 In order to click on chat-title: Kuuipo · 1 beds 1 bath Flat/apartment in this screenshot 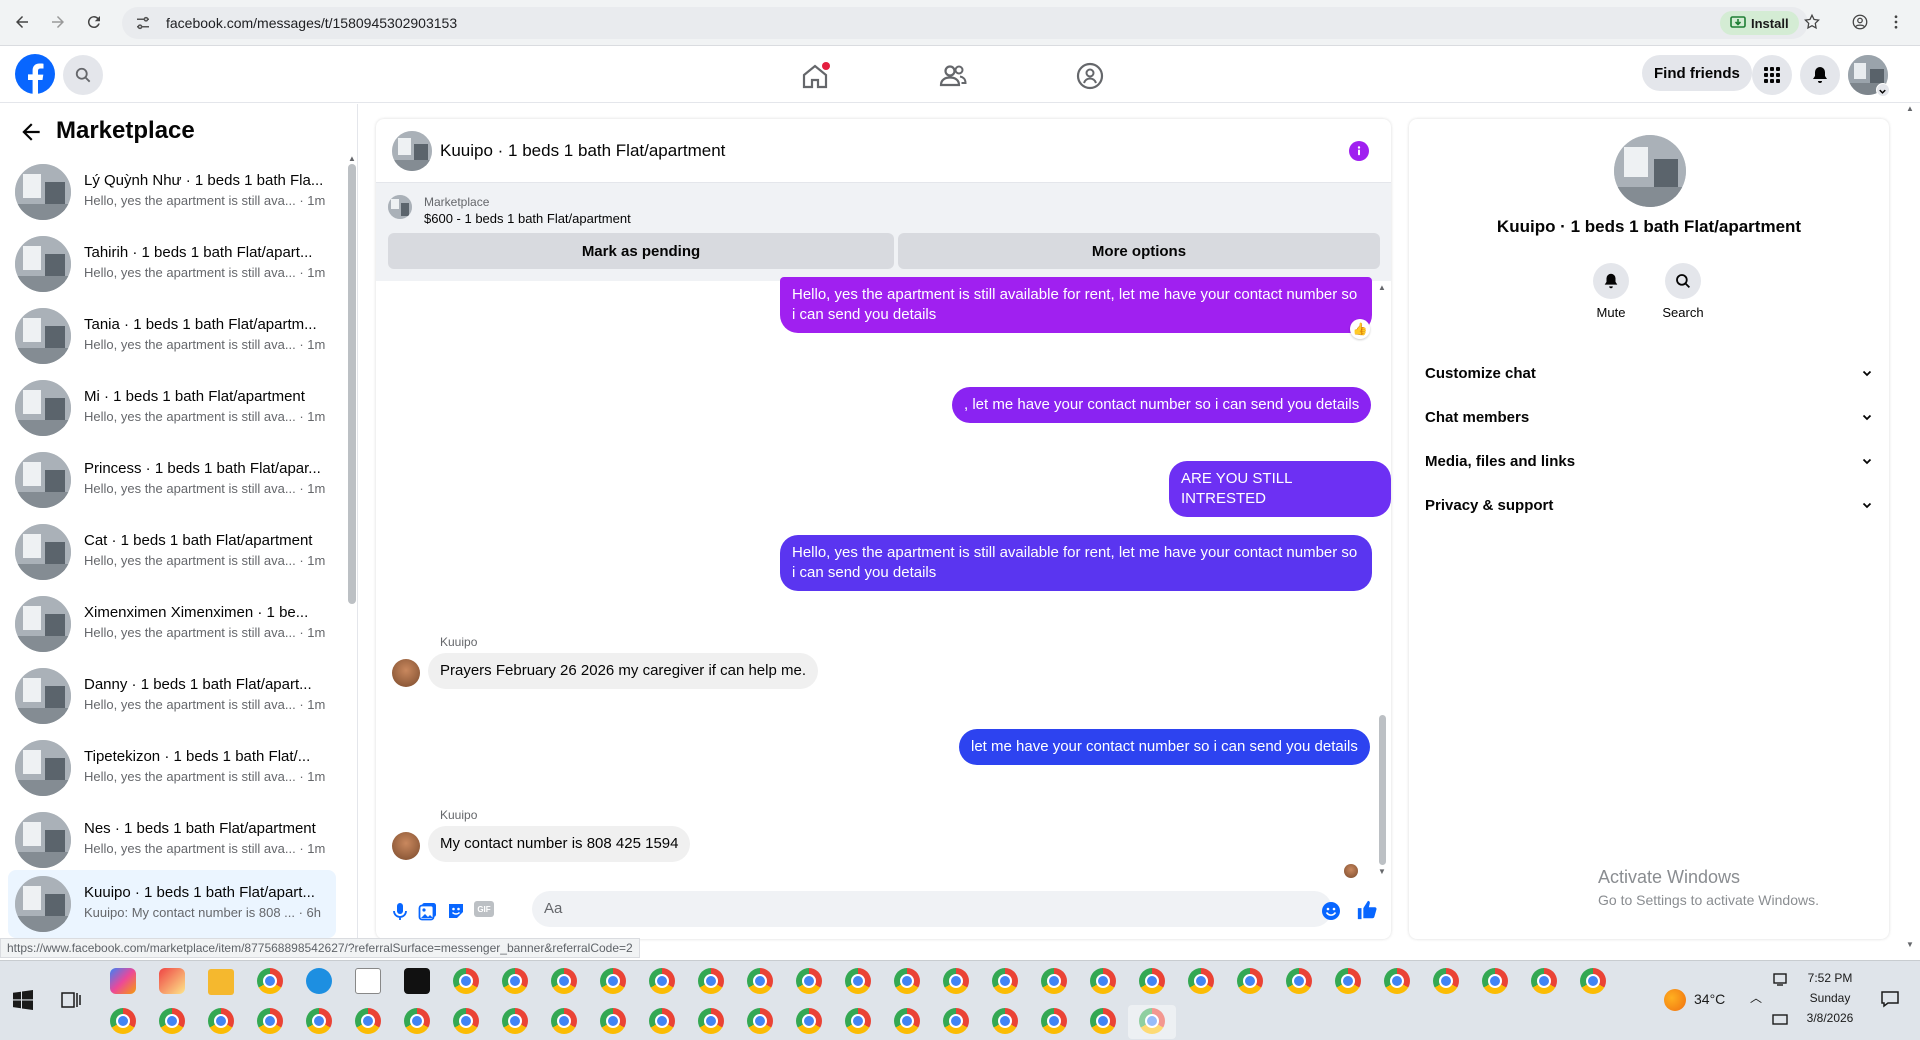, I will do `click(582, 151)`.